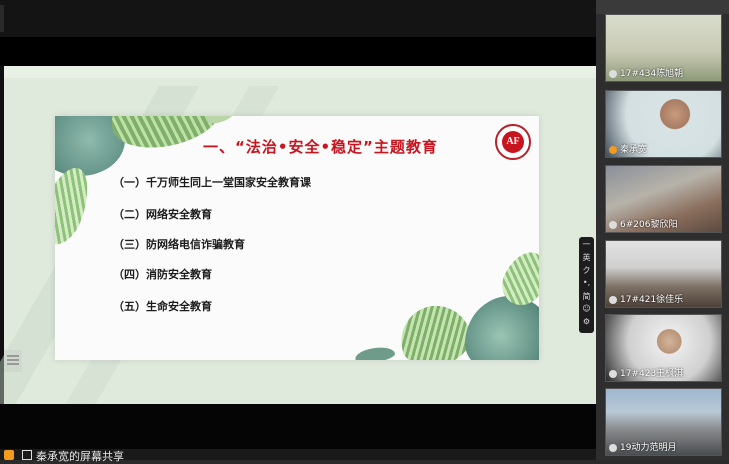 Image resolution: width=729 pixels, height=464 pixels. Describe the element at coordinates (648, 448) in the screenshot. I see `participant-name: 19动力范明月` at that location.